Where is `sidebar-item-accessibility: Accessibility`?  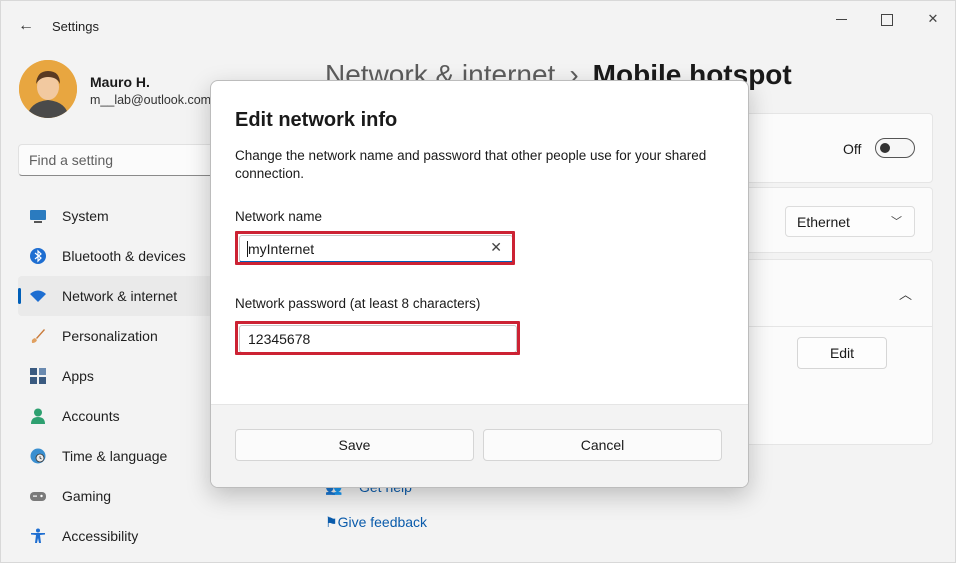
sidebar-item-accessibility: Accessibility is located at coordinates (118, 536).